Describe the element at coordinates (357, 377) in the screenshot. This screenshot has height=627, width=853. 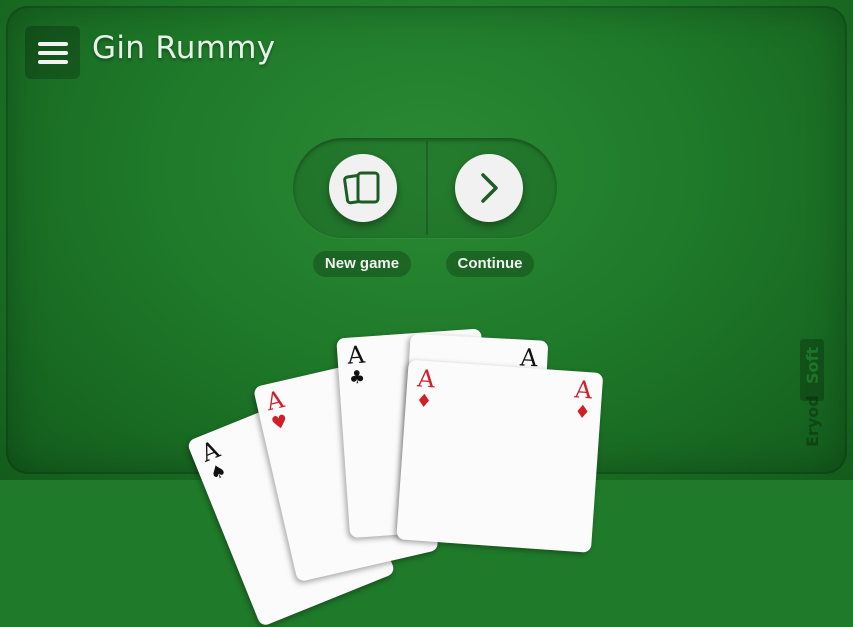
I see `club-icon: ♣` at that location.